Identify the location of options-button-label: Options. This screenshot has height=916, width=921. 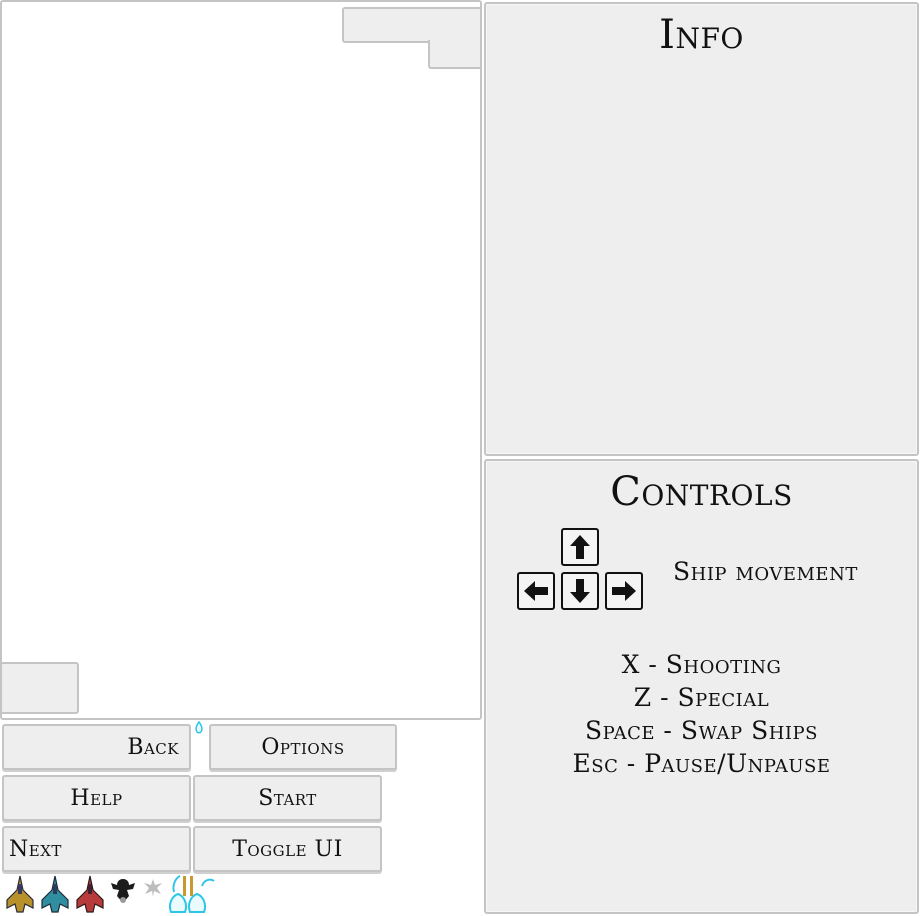
(303, 747).